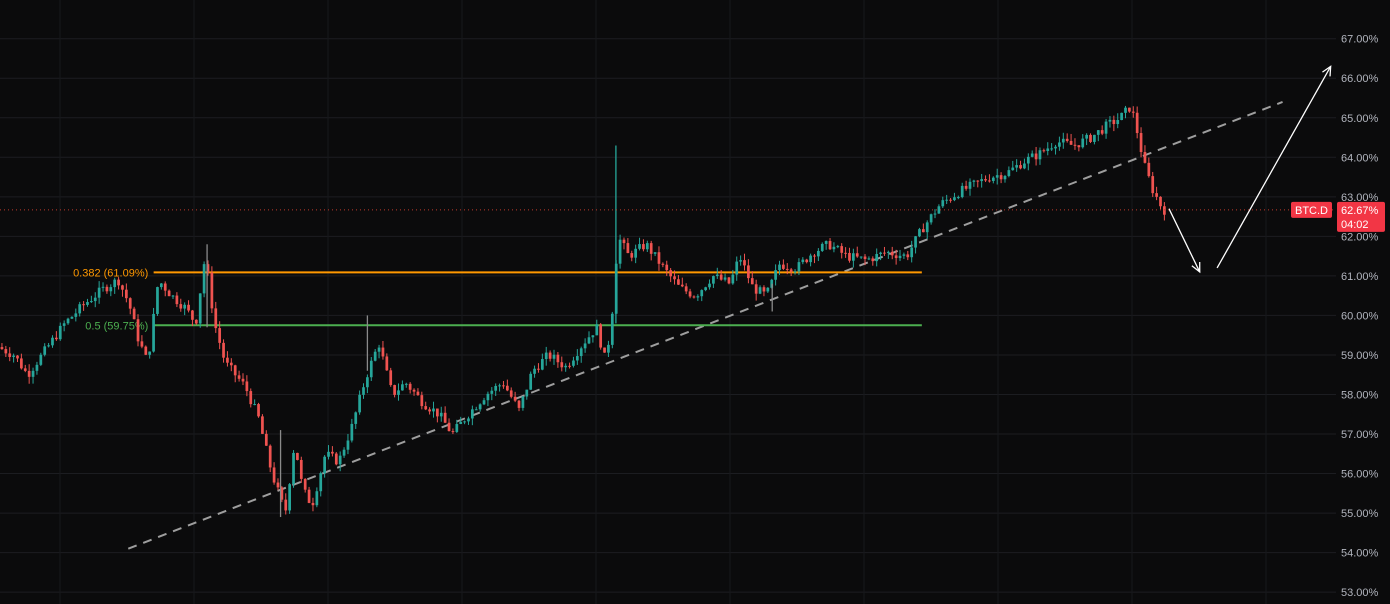 Image resolution: width=1390 pixels, height=604 pixels. What do you see at coordinates (1355, 225) in the screenshot?
I see `price-badge-countdown: 04:02` at bounding box center [1355, 225].